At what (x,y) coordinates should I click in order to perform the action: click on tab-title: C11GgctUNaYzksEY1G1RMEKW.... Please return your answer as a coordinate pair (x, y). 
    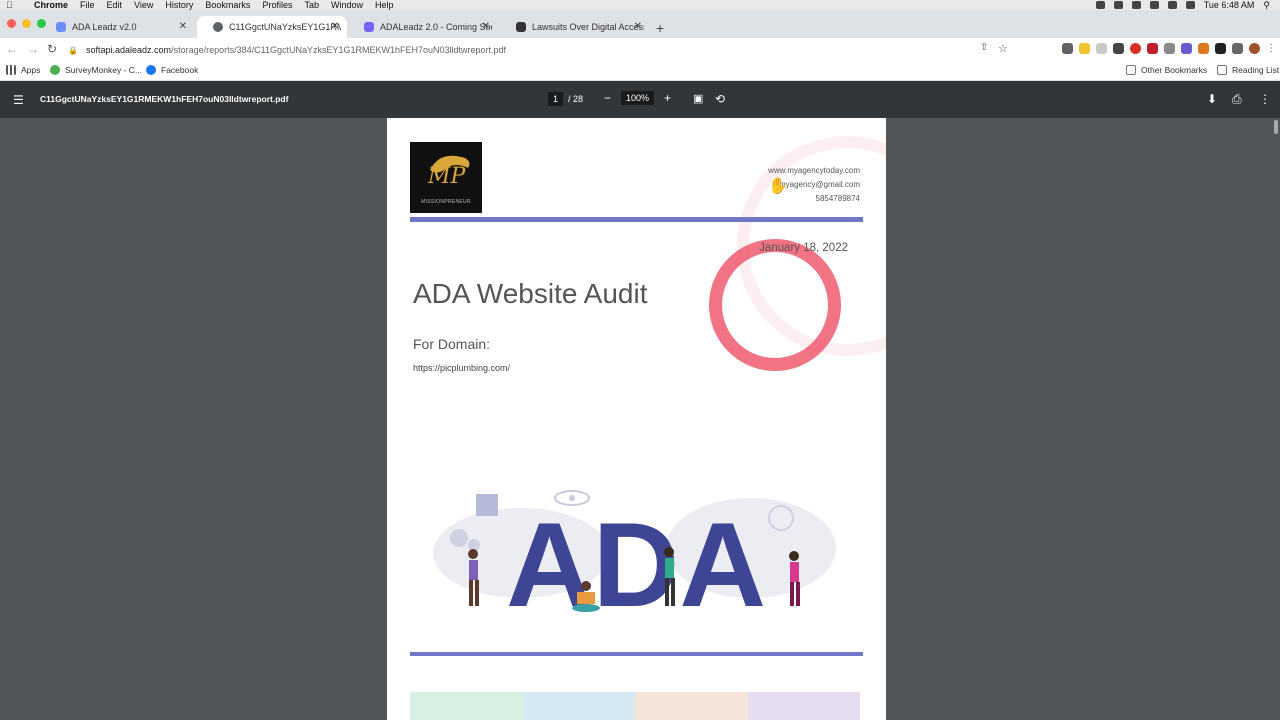
    Looking at the image, I should click on (285, 27).